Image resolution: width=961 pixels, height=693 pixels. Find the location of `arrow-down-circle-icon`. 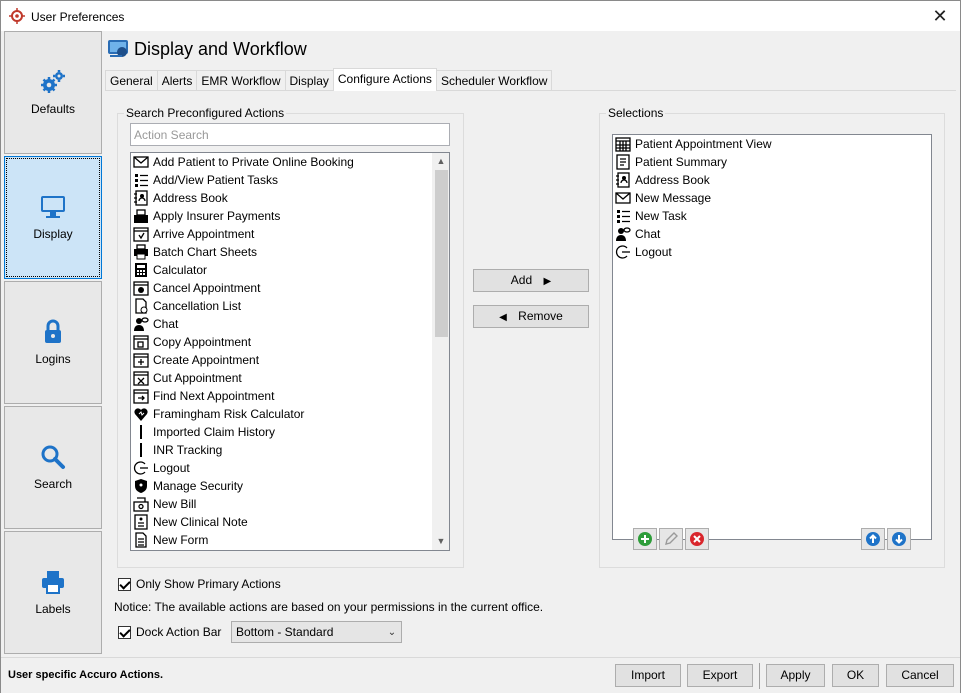

arrow-down-circle-icon is located at coordinates (899, 539).